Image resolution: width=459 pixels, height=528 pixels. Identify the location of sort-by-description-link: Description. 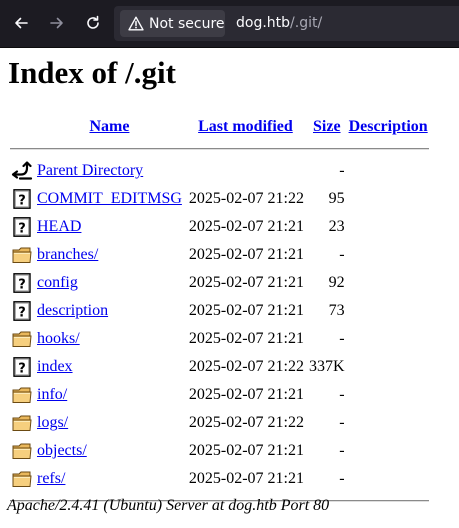
(388, 126).